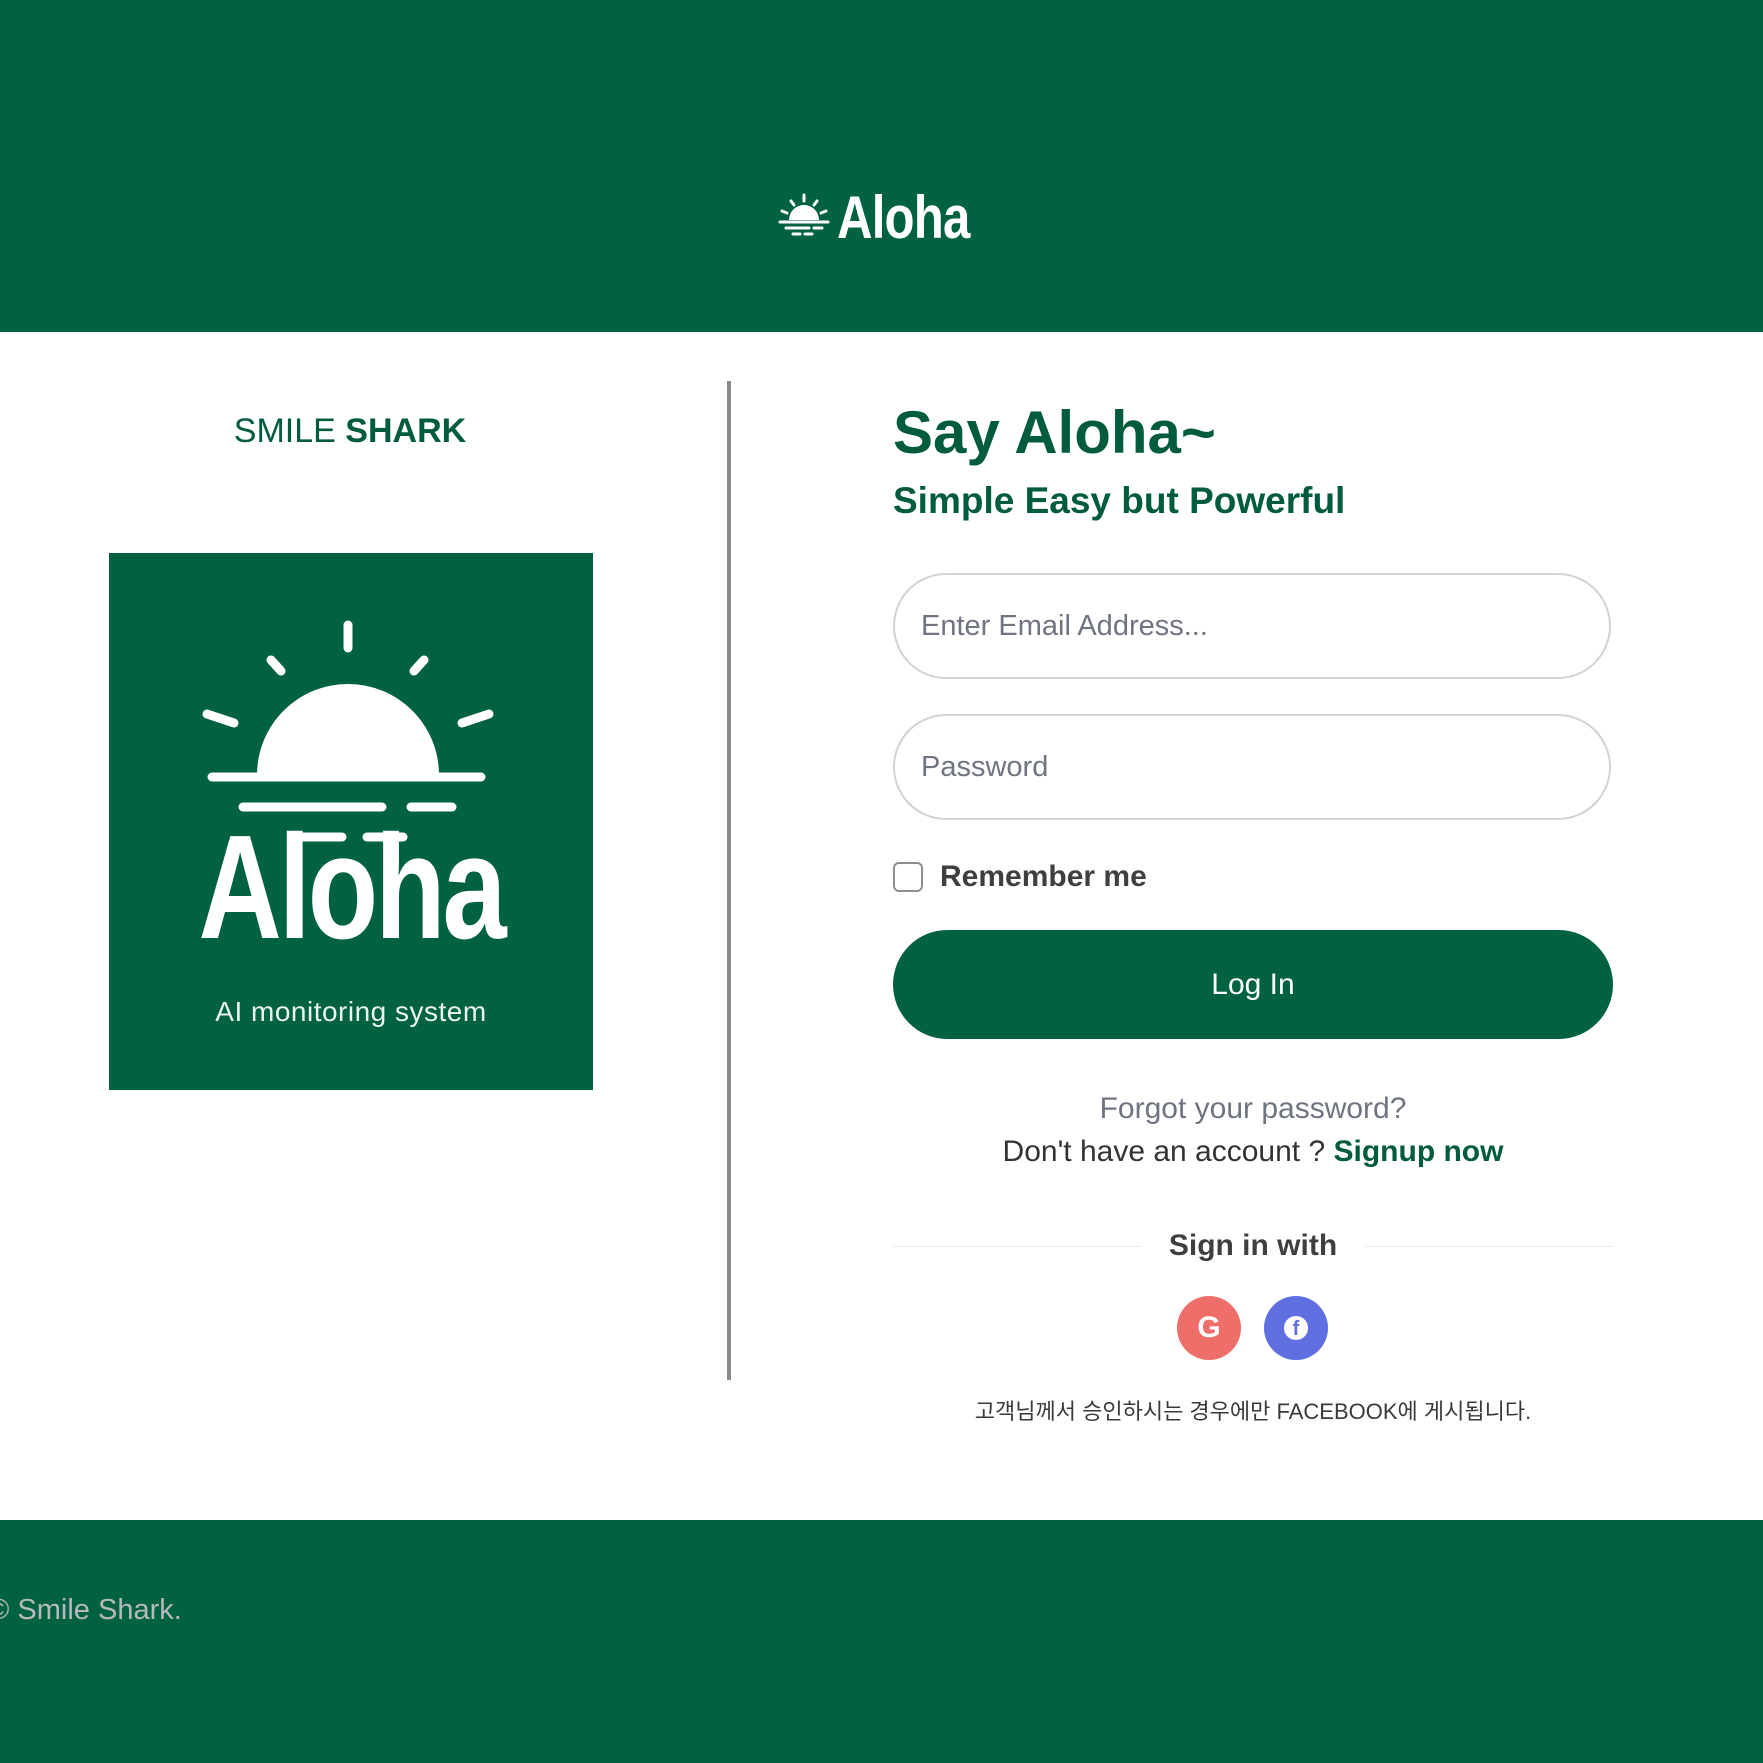 The image size is (1763, 1763). What do you see at coordinates (1119, 500) in the screenshot?
I see `page-subtitle: Simple Easy but Powerful` at bounding box center [1119, 500].